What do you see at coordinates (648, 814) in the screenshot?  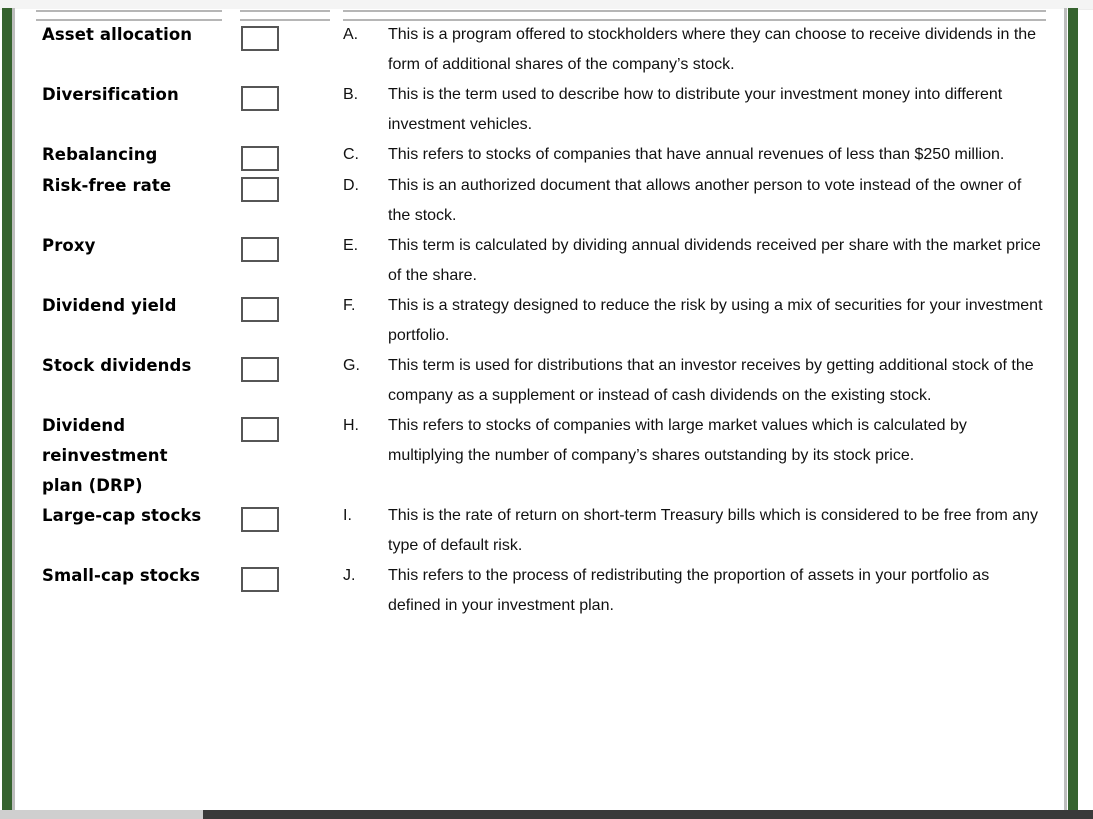 I see `horizontal-scrollbar-thumb` at bounding box center [648, 814].